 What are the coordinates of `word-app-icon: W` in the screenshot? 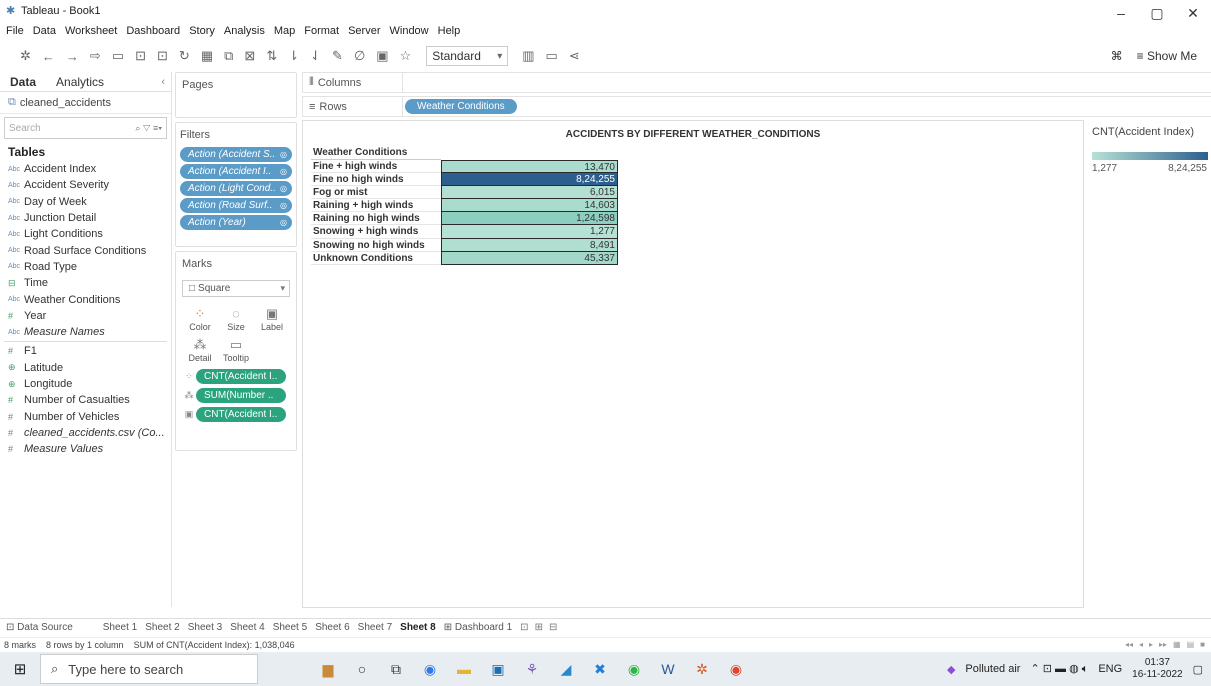 It's located at (668, 669).